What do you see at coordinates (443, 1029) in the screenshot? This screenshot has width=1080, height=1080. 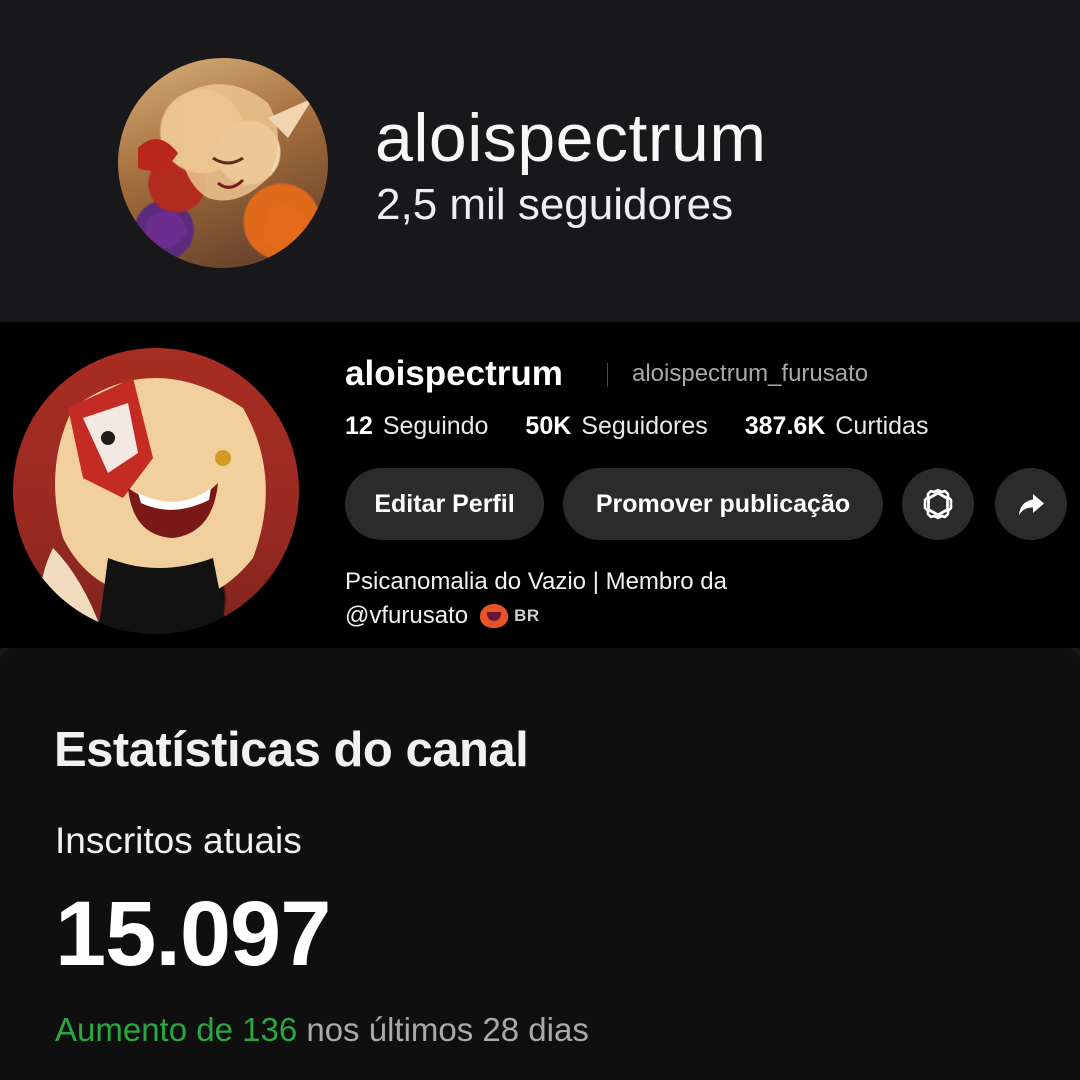 I see `change-period: nos últimos 28 dias` at bounding box center [443, 1029].